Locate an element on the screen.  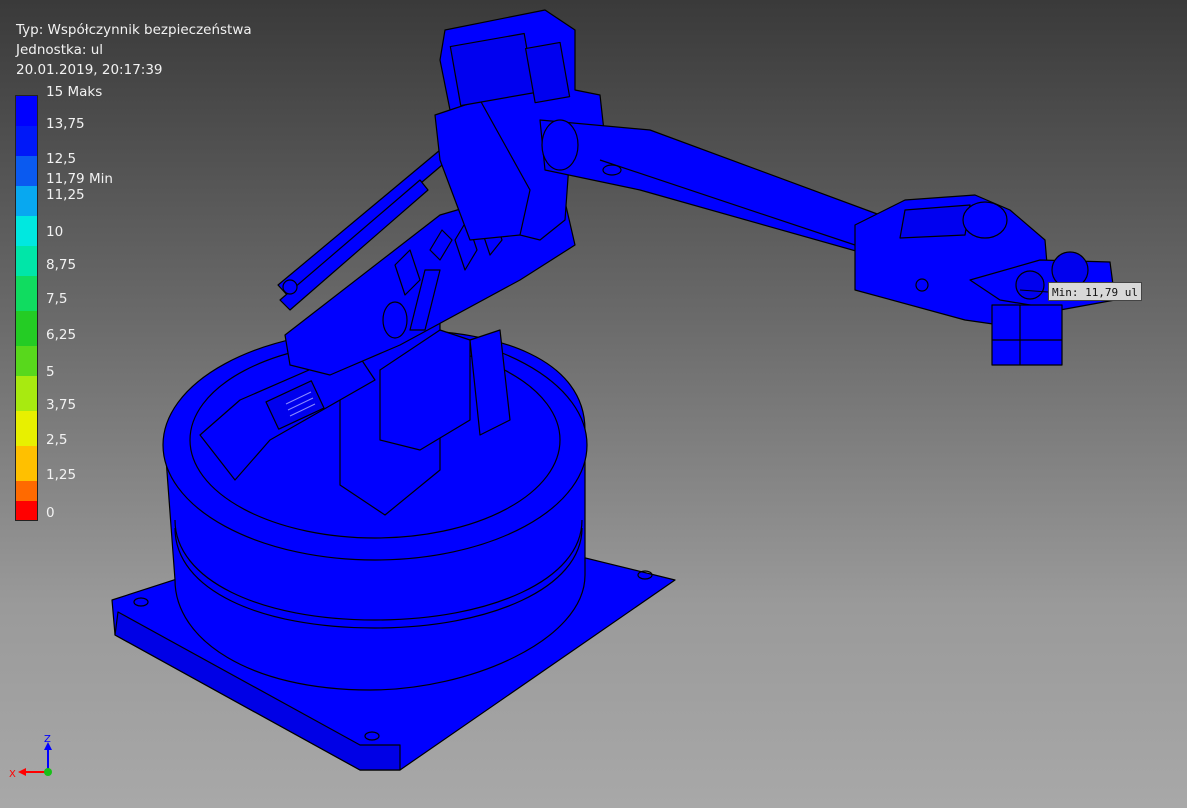
x-axis-label: X is located at coordinates (12, 774).